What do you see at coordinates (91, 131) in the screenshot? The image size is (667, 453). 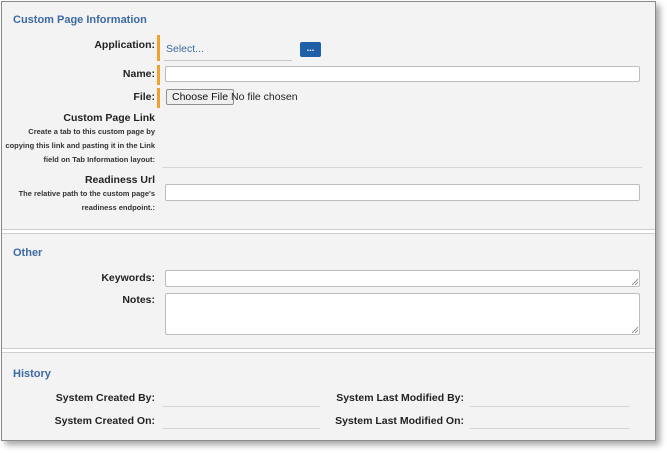 I see `help-line: Create a tab to this custom page by` at bounding box center [91, 131].